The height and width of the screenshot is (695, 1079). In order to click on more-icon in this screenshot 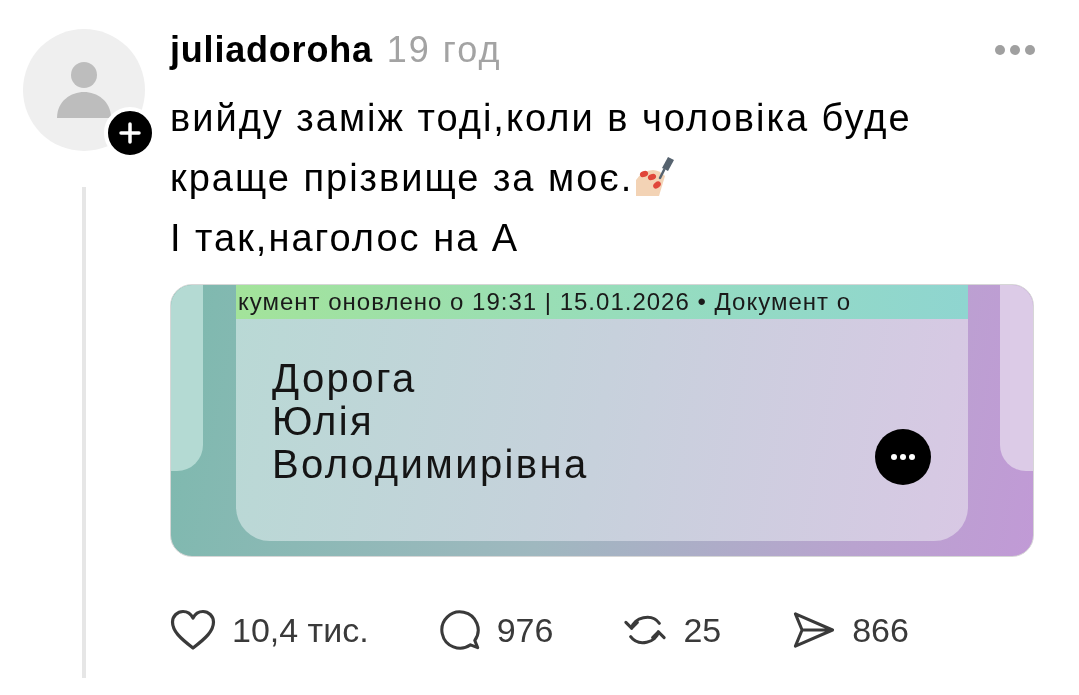, I will do `click(1015, 50)`.